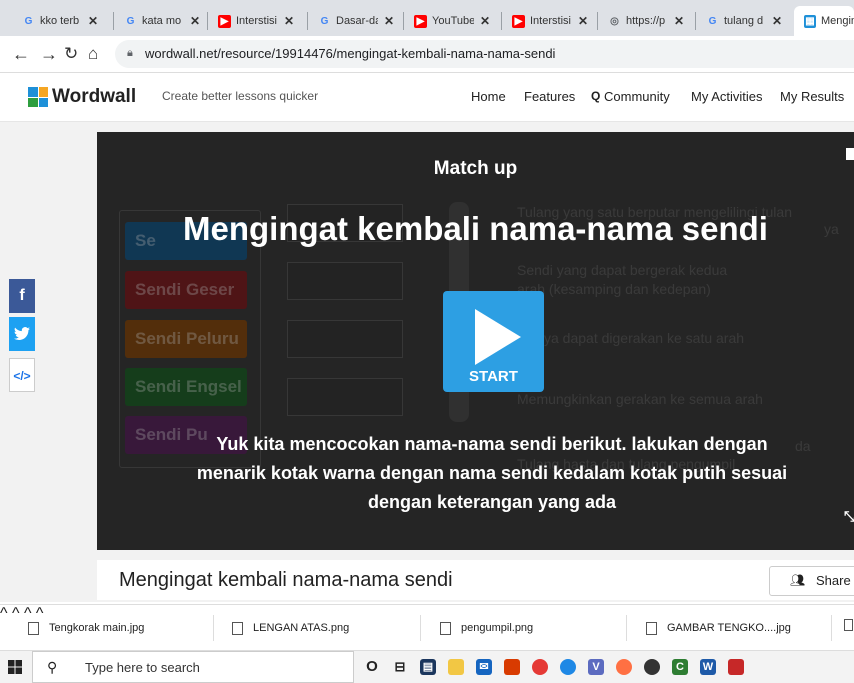 Image resolution: width=854 pixels, height=683 pixels. I want to click on start-button: START, so click(493, 341).